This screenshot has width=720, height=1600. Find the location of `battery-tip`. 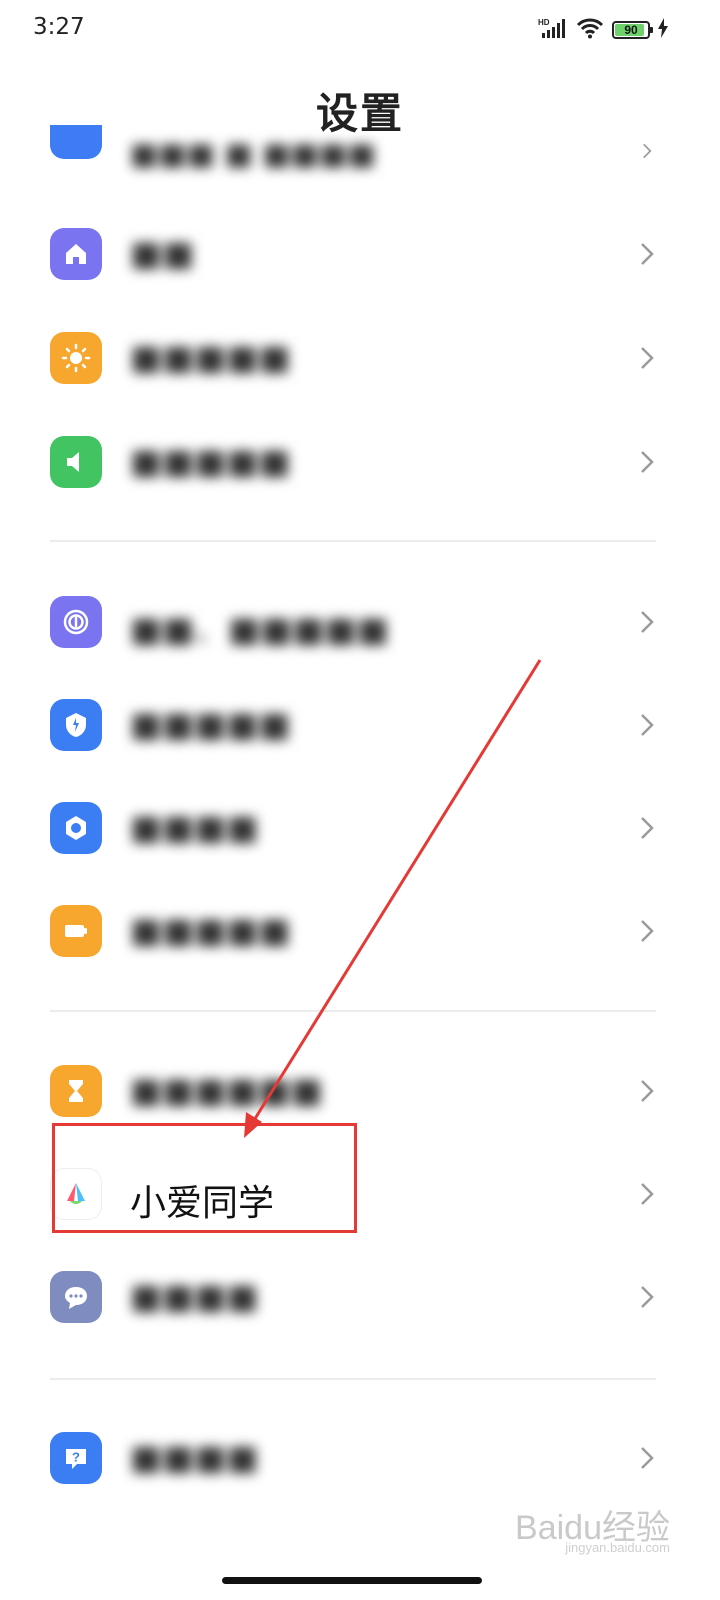

battery-tip is located at coordinates (651, 30).